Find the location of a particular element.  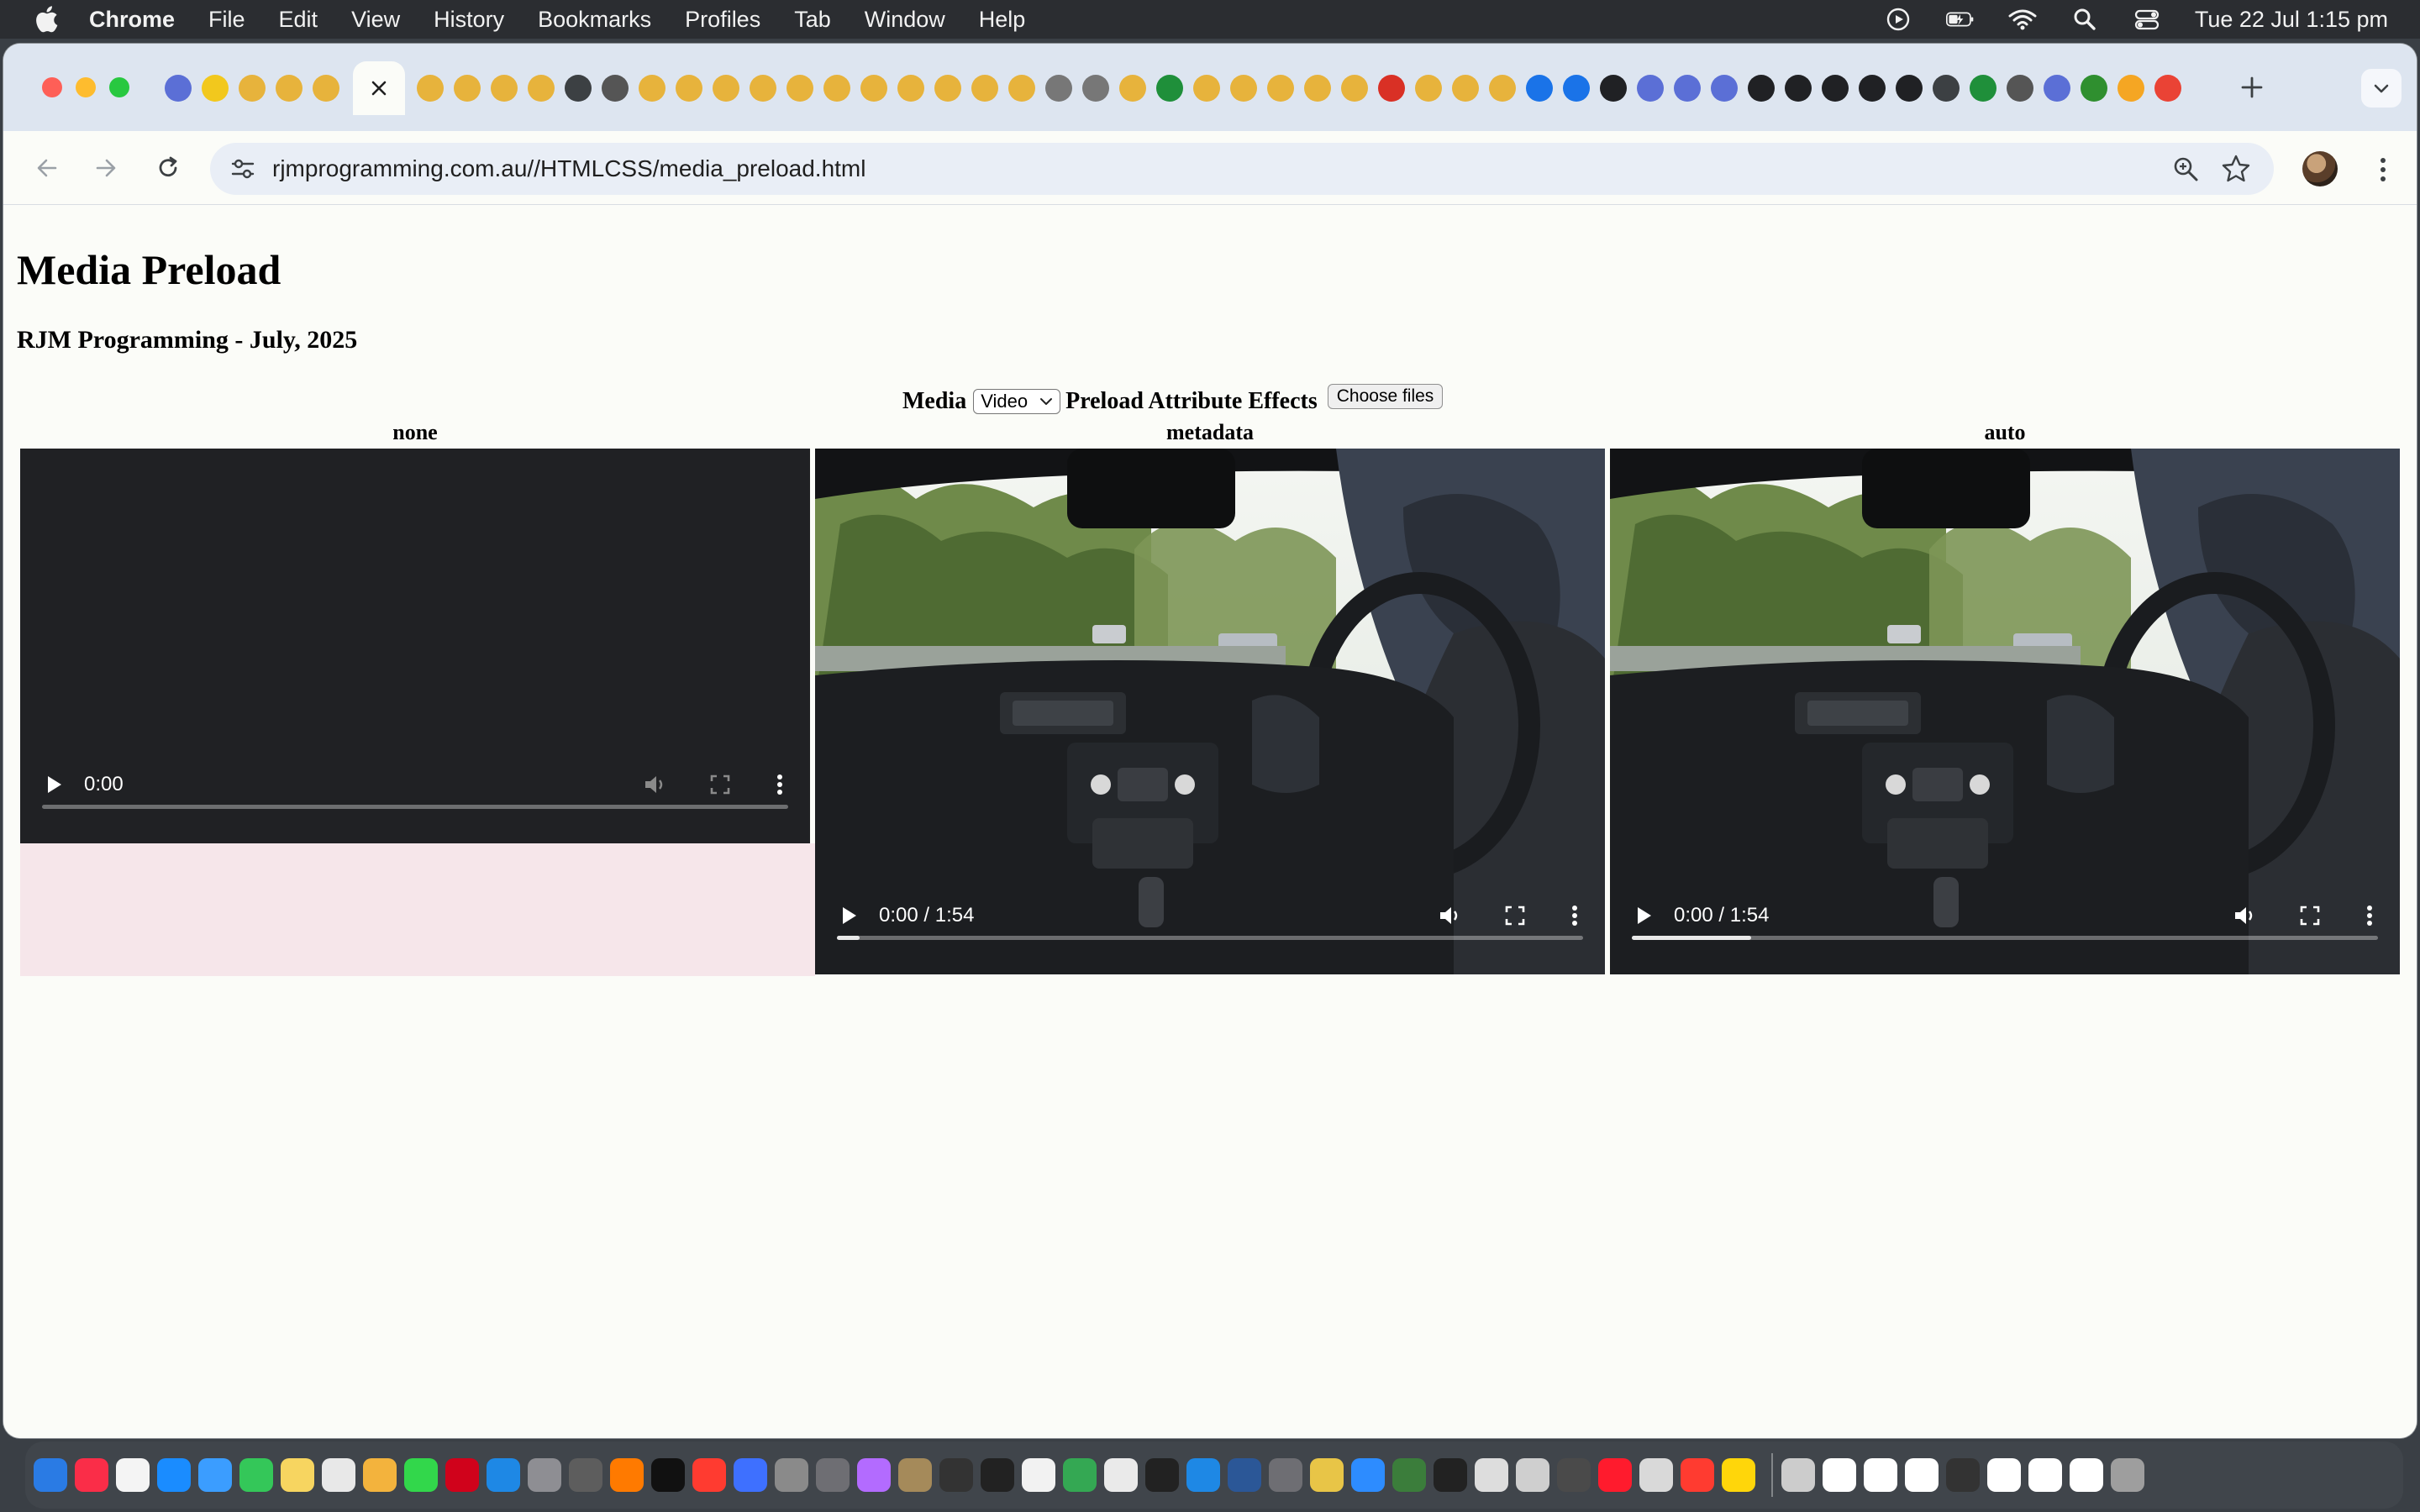

close-window-button is located at coordinates (52, 87).